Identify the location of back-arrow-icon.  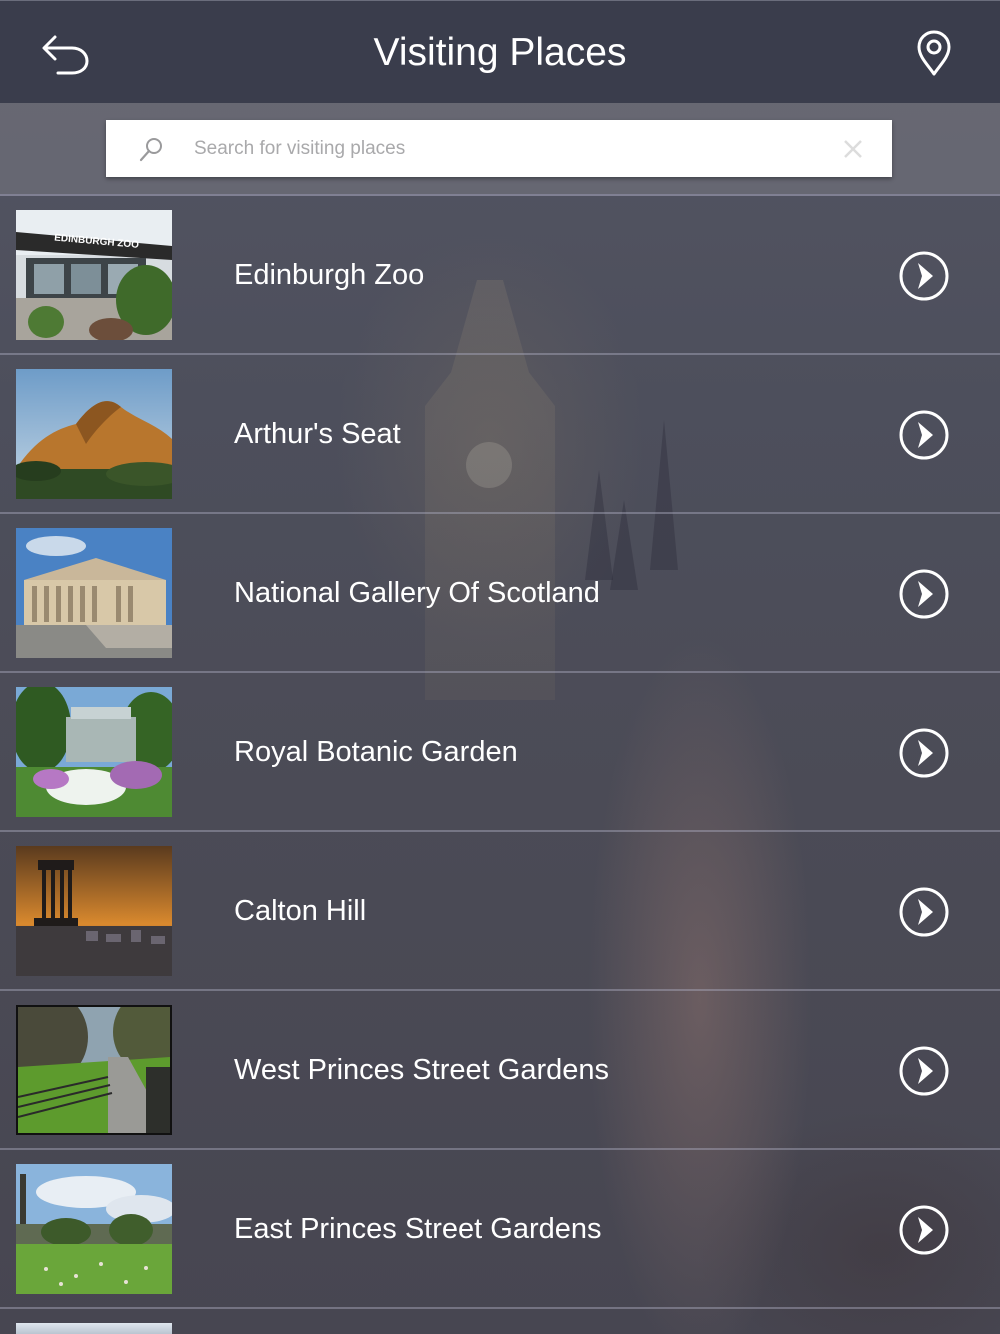
(65, 55).